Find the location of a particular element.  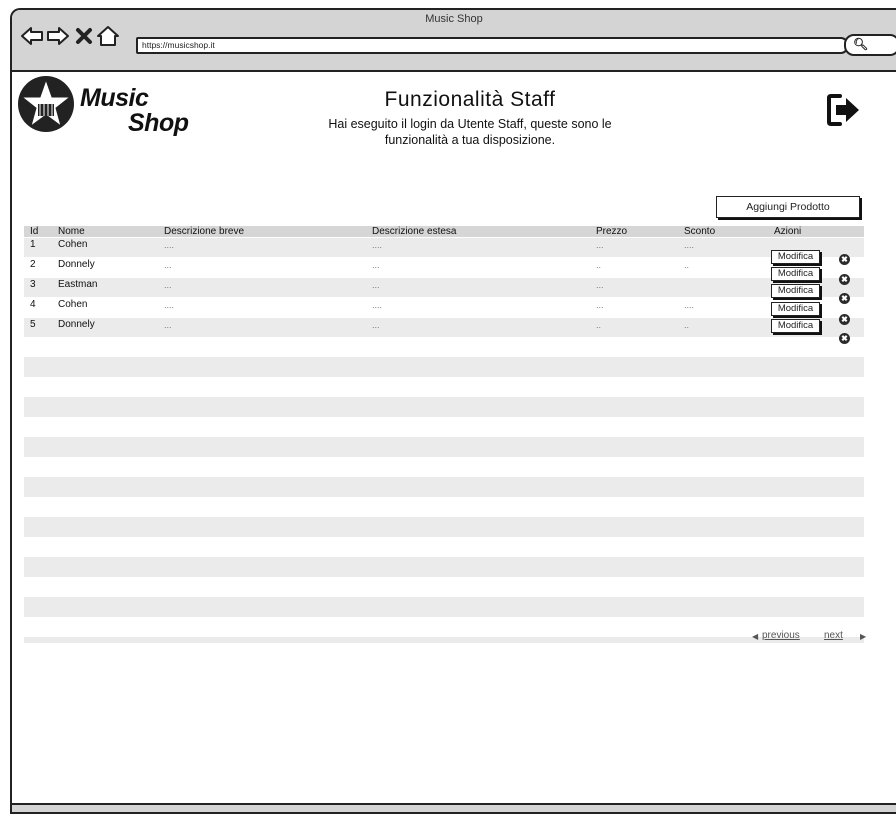

next-arrow-icon: ▶ is located at coordinates (863, 636).